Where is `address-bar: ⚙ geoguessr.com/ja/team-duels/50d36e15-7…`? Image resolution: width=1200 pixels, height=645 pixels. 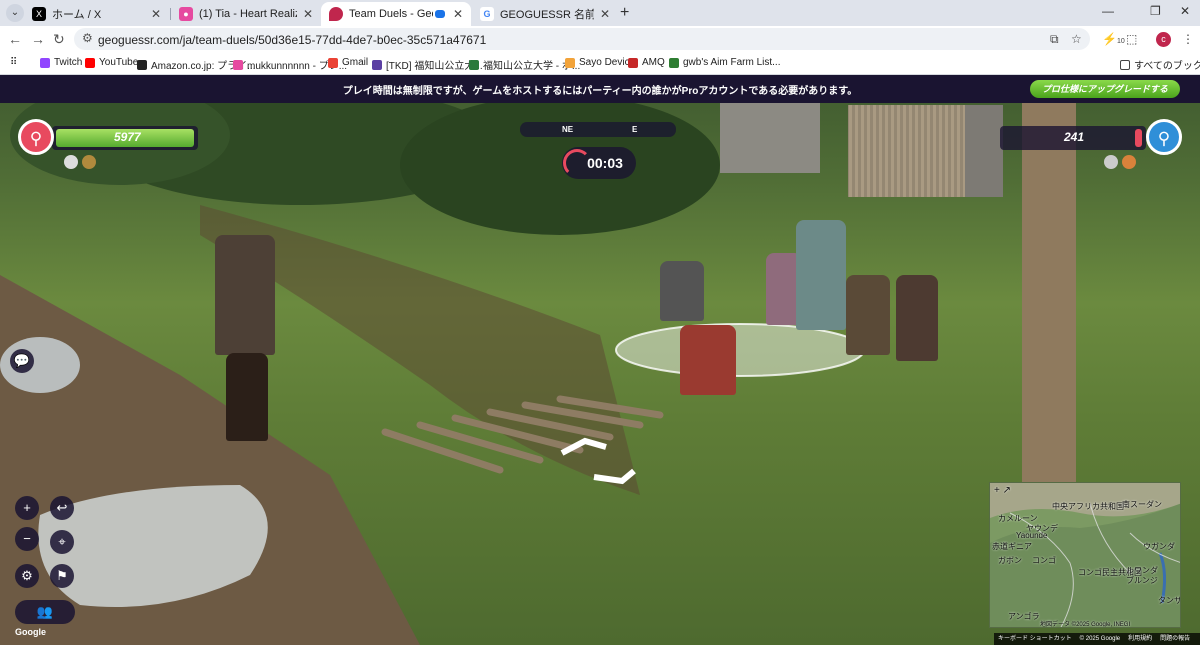 address-bar: ⚙ geoguessr.com/ja/team-duels/50d36e15-7… is located at coordinates (582, 39).